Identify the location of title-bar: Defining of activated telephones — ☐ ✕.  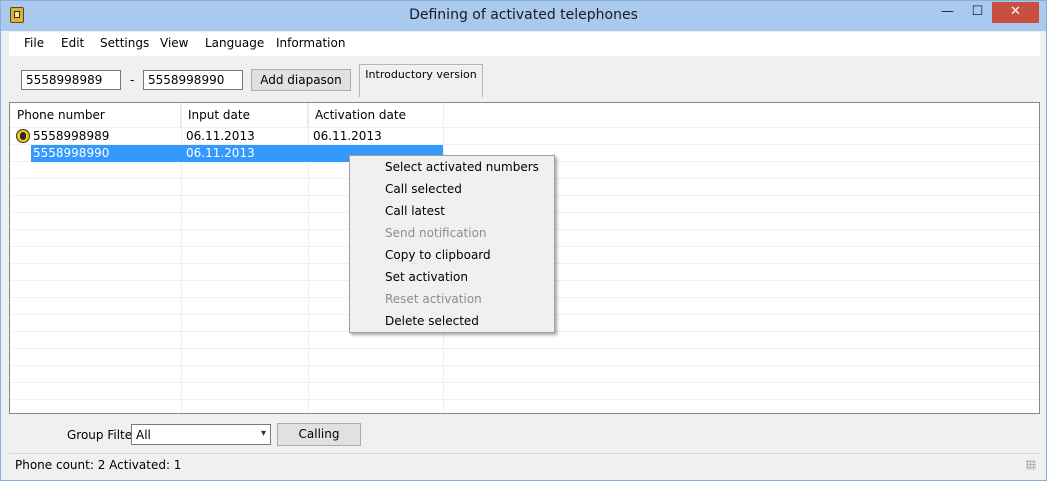
(523, 16).